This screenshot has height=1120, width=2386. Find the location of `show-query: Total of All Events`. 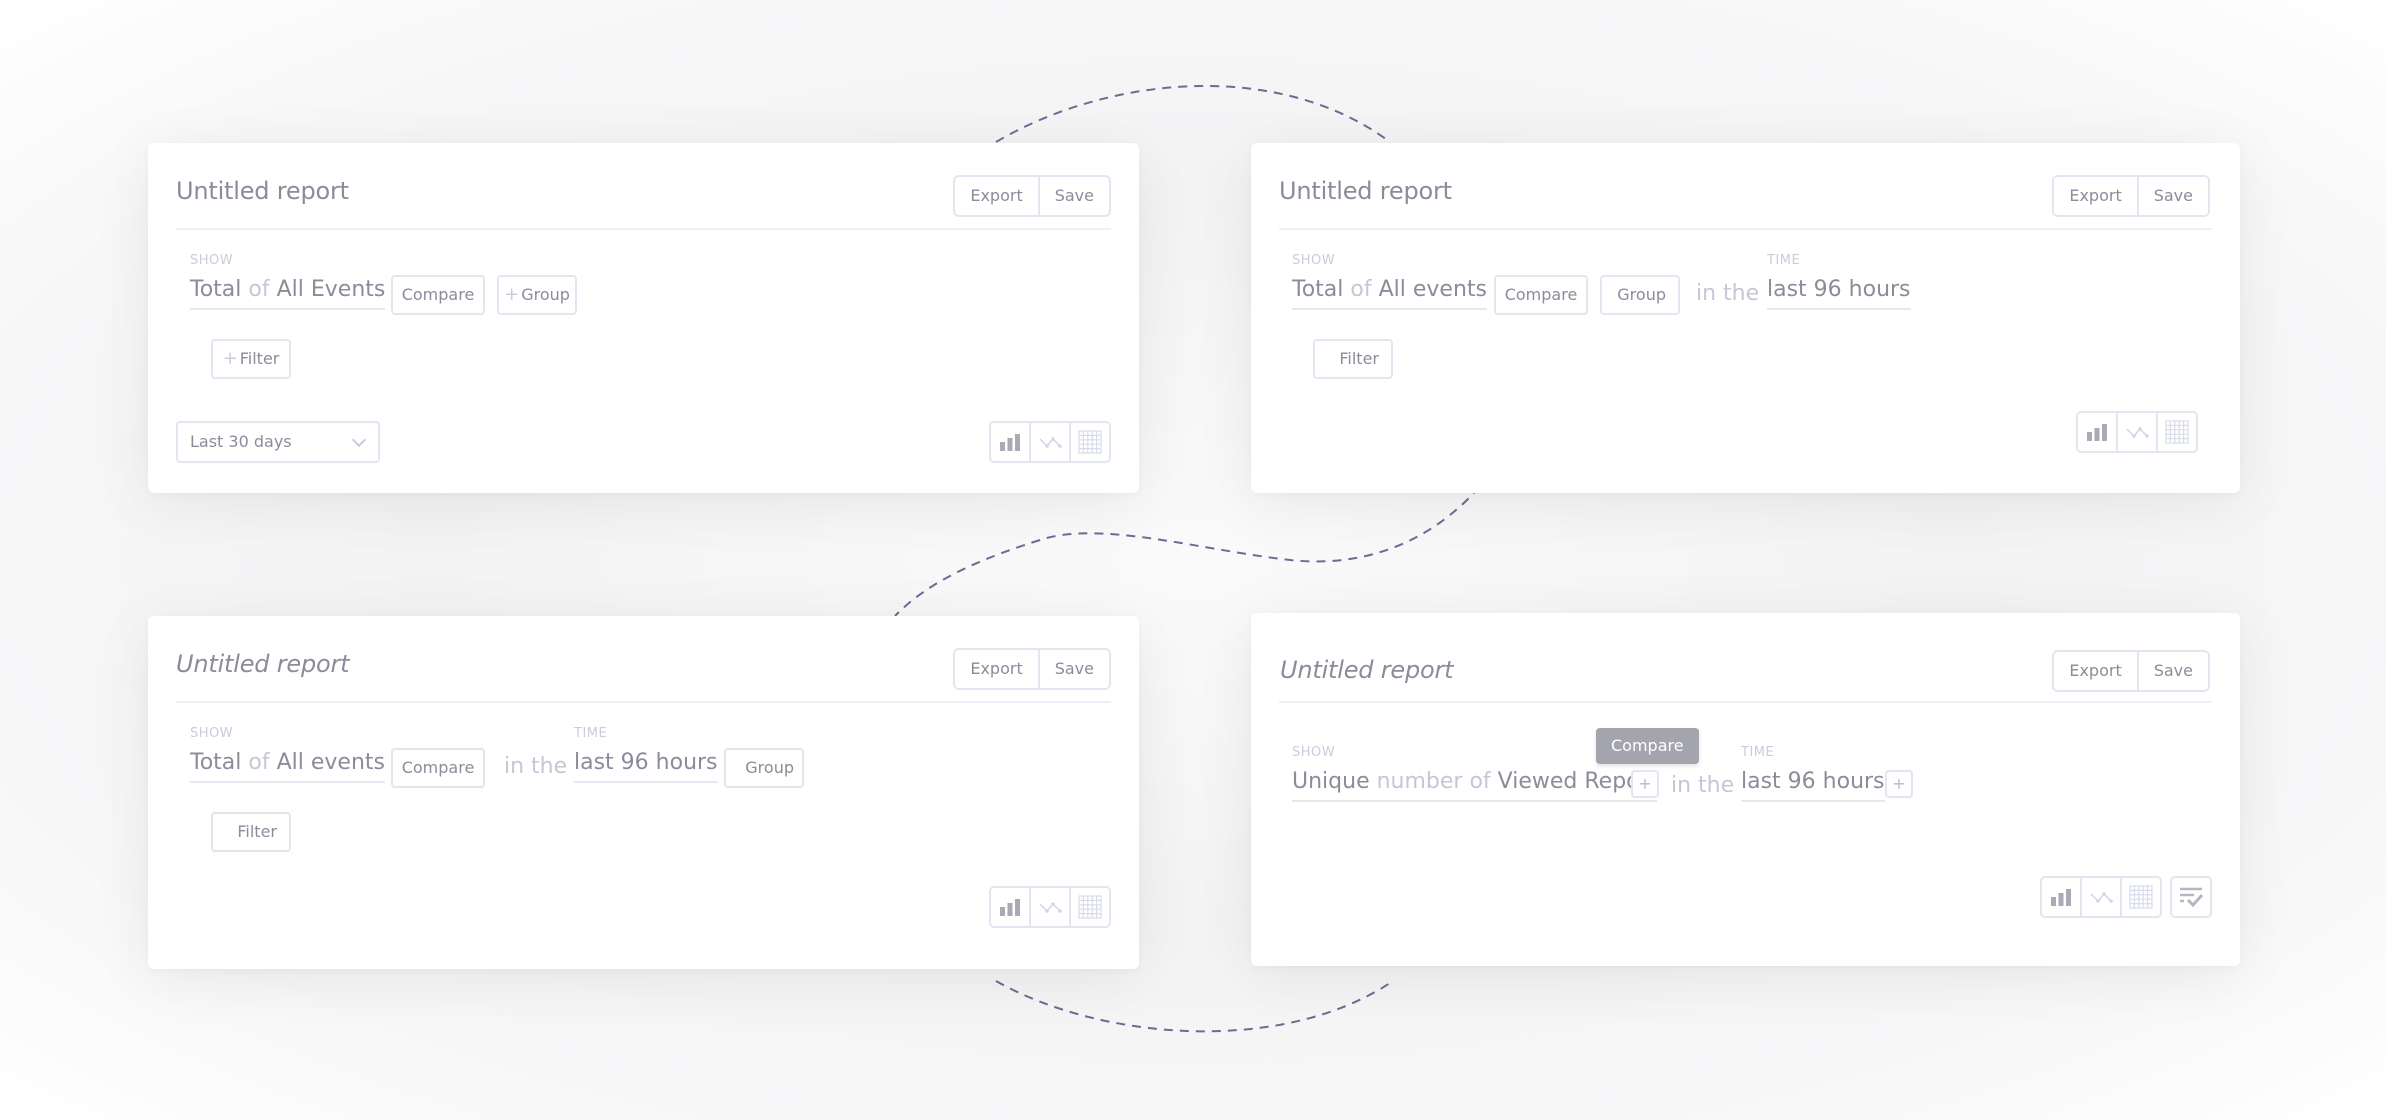

show-query: Total of All Events is located at coordinates (288, 293).